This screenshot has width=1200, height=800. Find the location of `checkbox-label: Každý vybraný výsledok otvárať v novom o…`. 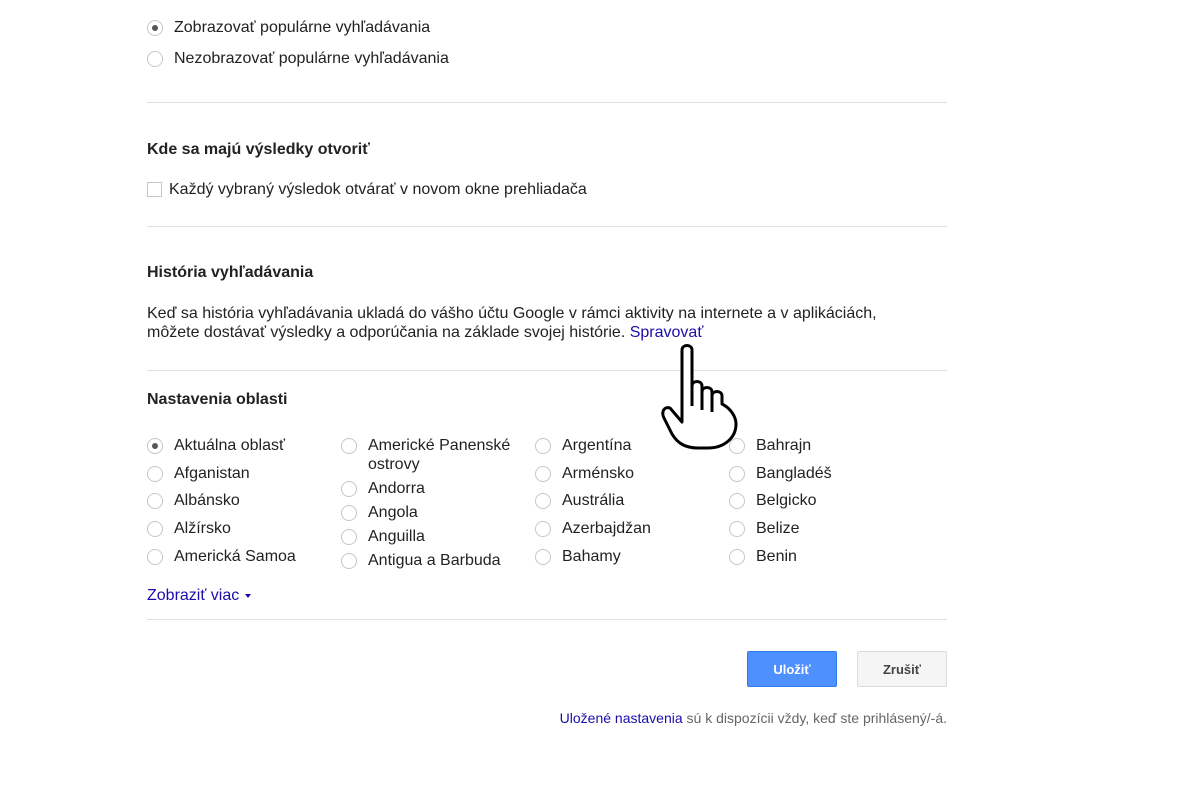

checkbox-label: Každý vybraný výsledok otvárať v novom o… is located at coordinates (378, 189).